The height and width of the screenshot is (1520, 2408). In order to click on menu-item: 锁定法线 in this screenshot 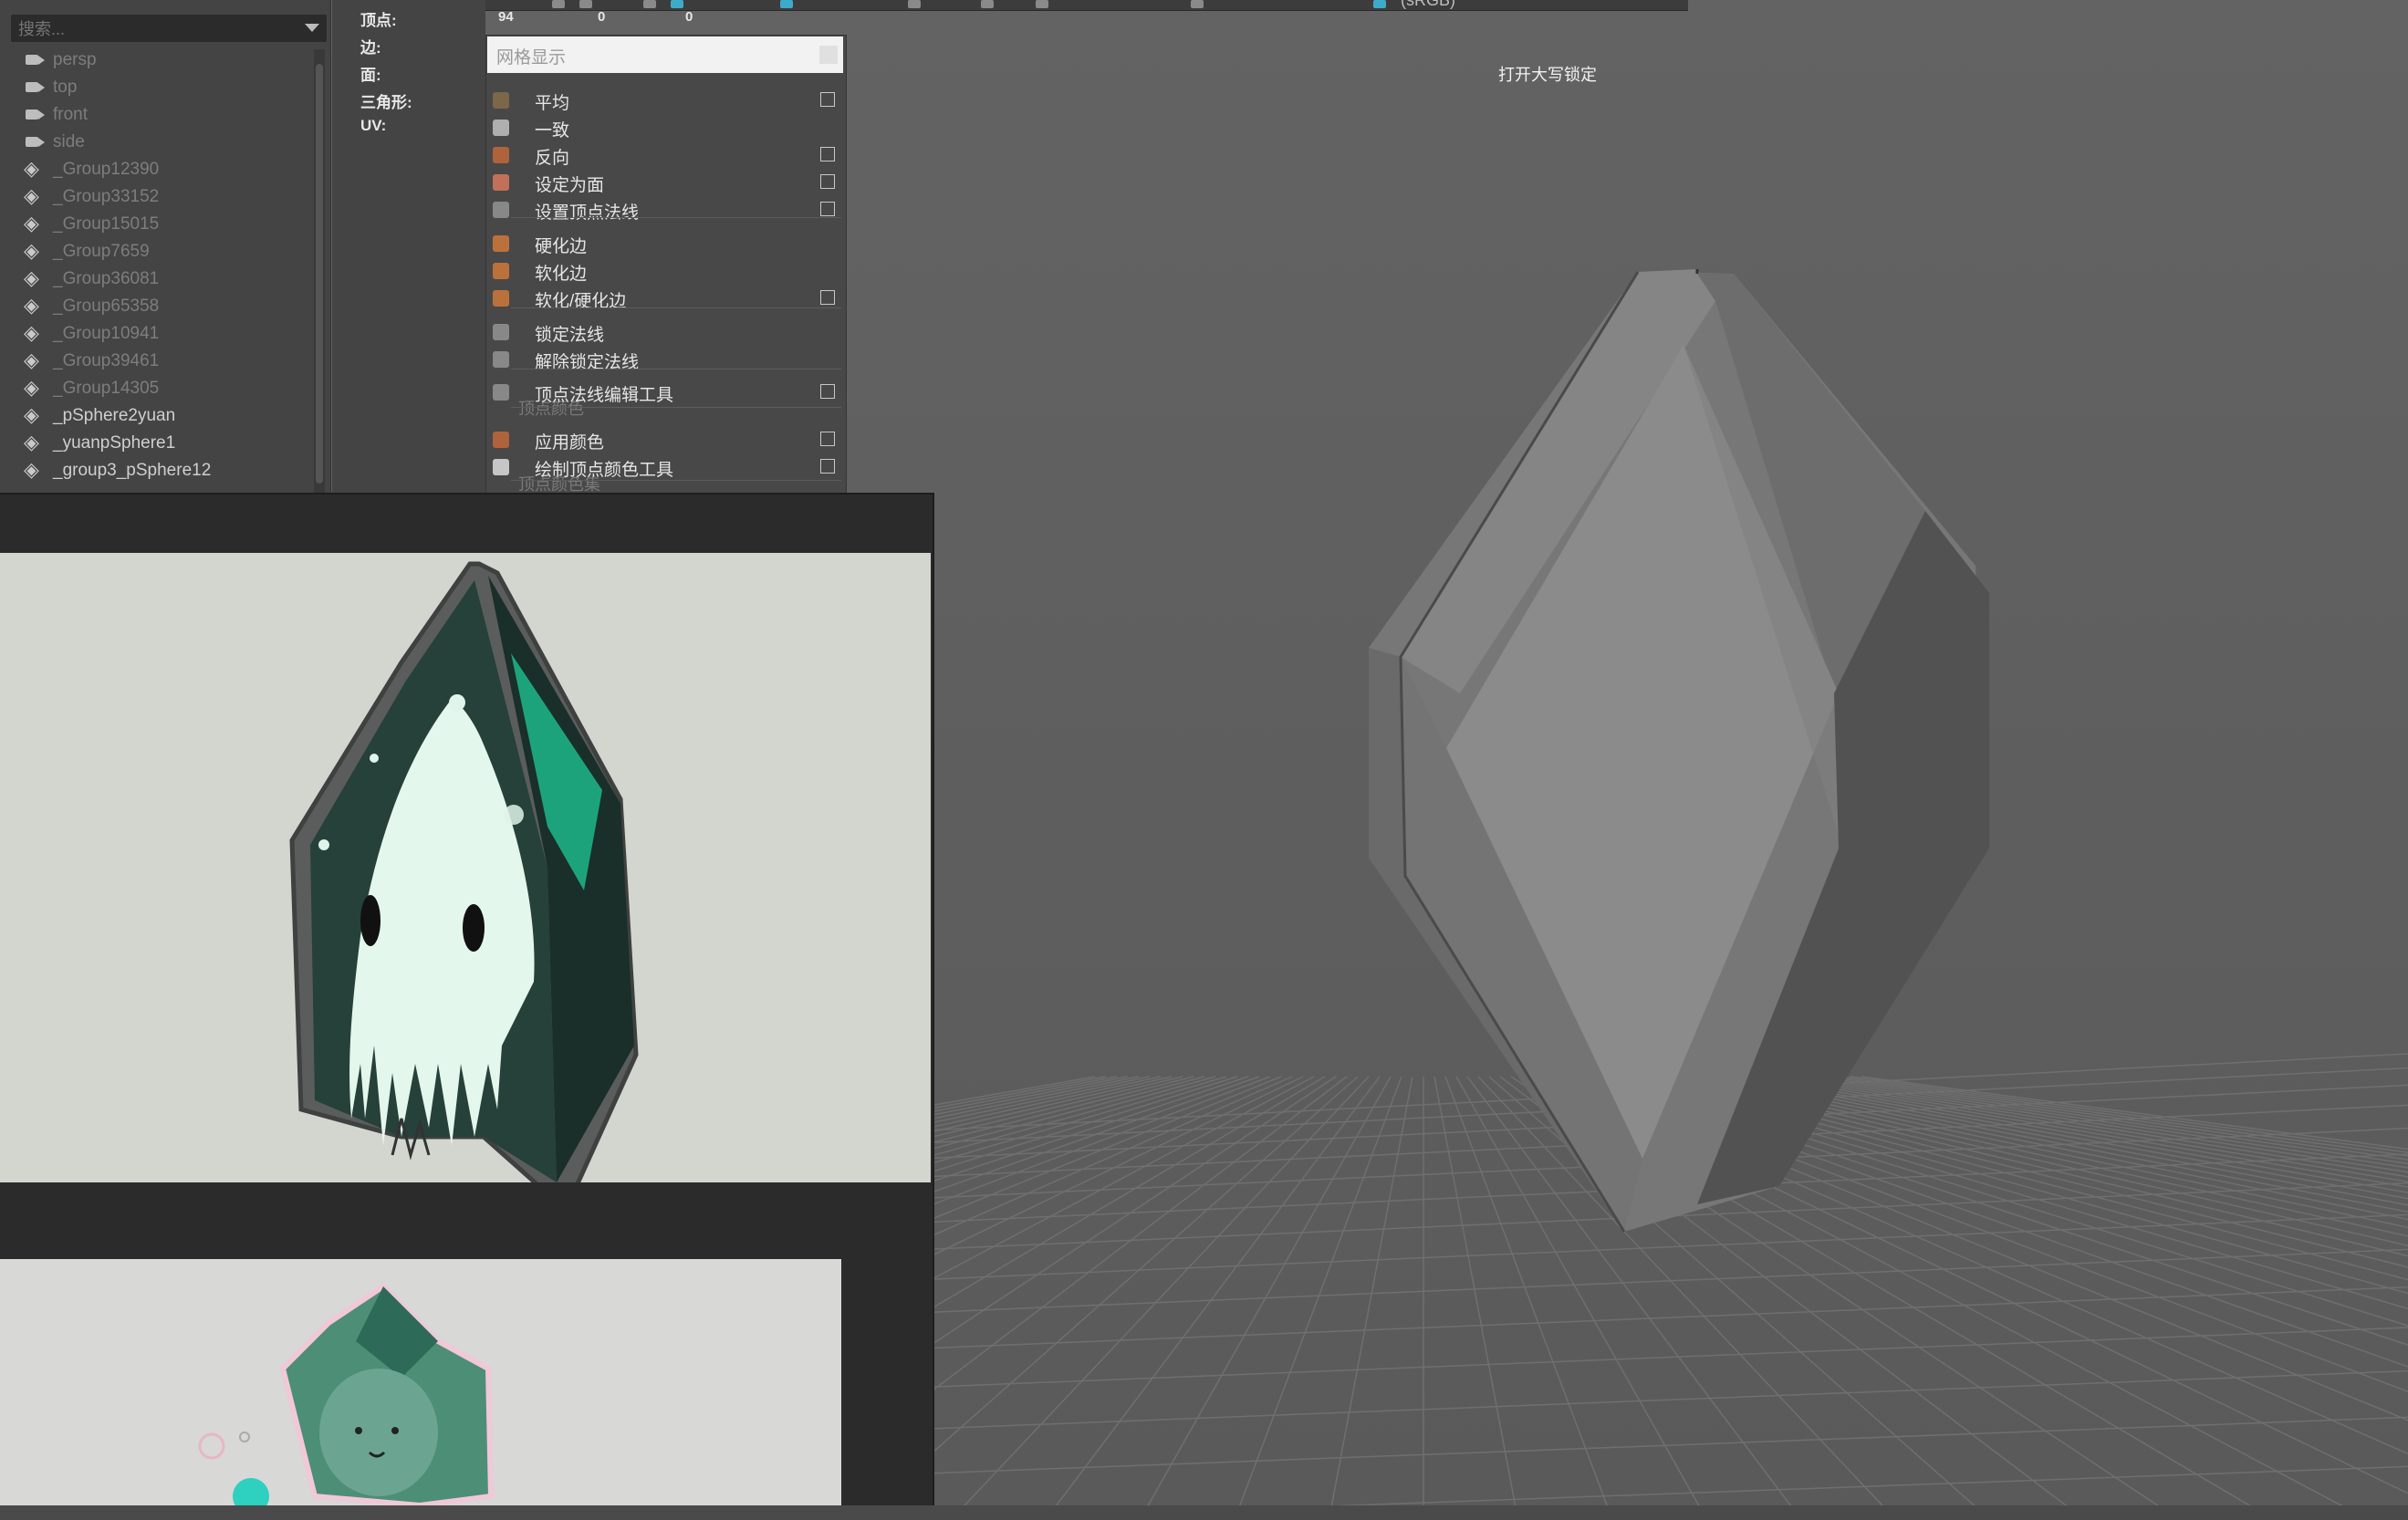, I will do `click(569, 333)`.